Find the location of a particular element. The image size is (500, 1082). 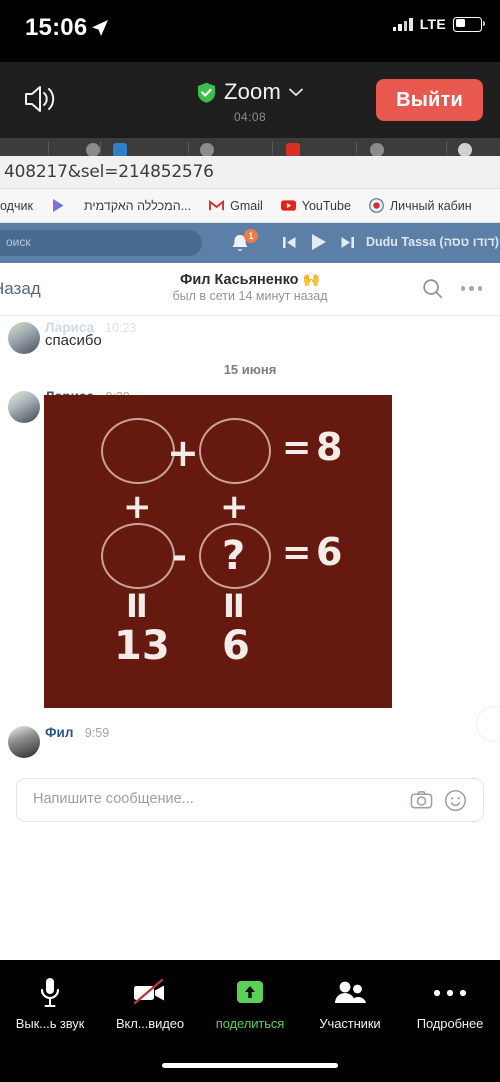

faded-message-head: Лариса 10:23 is located at coordinates (250, 333).